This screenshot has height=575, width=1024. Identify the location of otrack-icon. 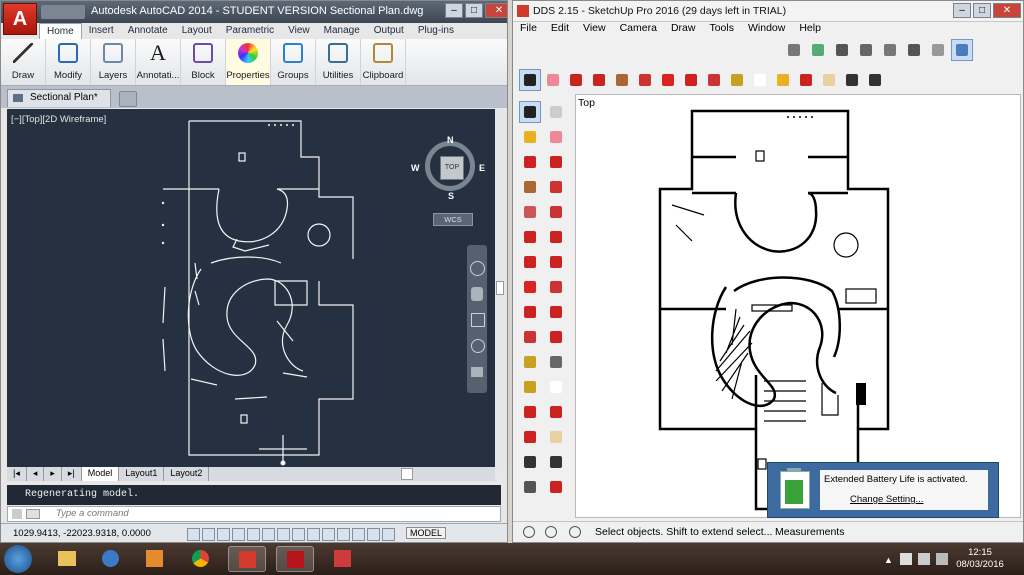
(298, 534).